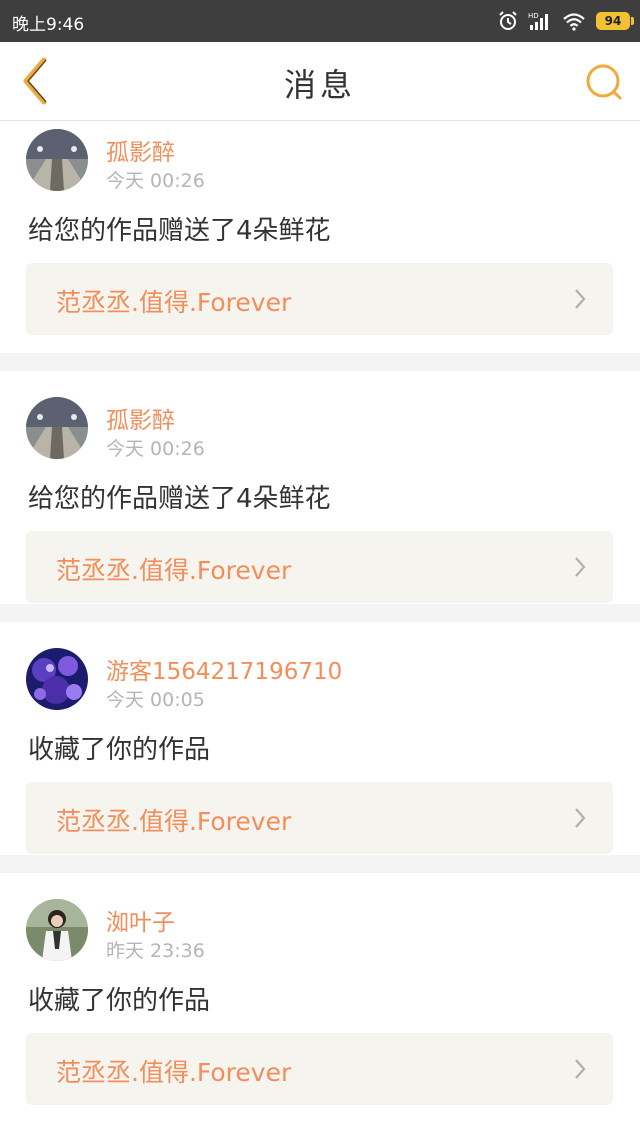  What do you see at coordinates (533, 16) in the screenshot?
I see `svg-text: HD` at bounding box center [533, 16].